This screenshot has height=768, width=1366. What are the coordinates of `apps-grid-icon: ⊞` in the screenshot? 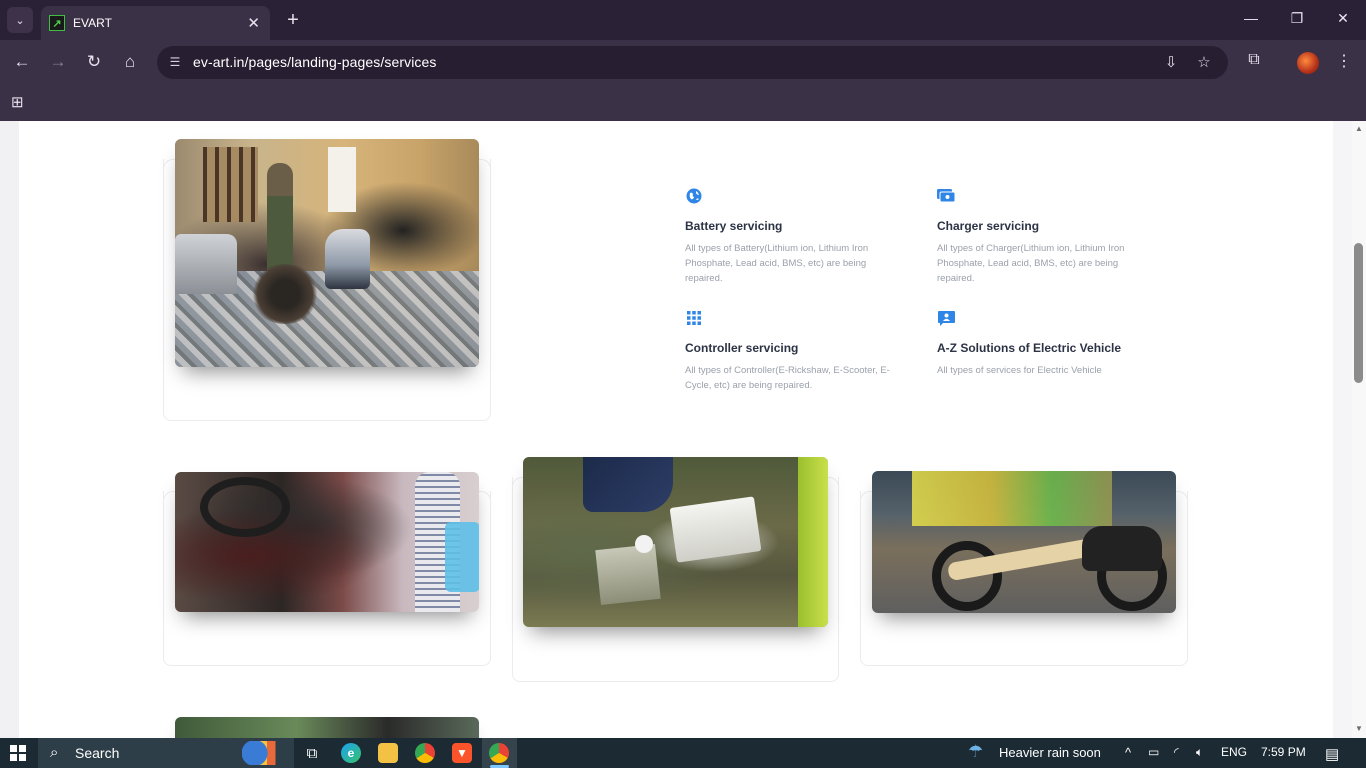 It's located at (17, 102).